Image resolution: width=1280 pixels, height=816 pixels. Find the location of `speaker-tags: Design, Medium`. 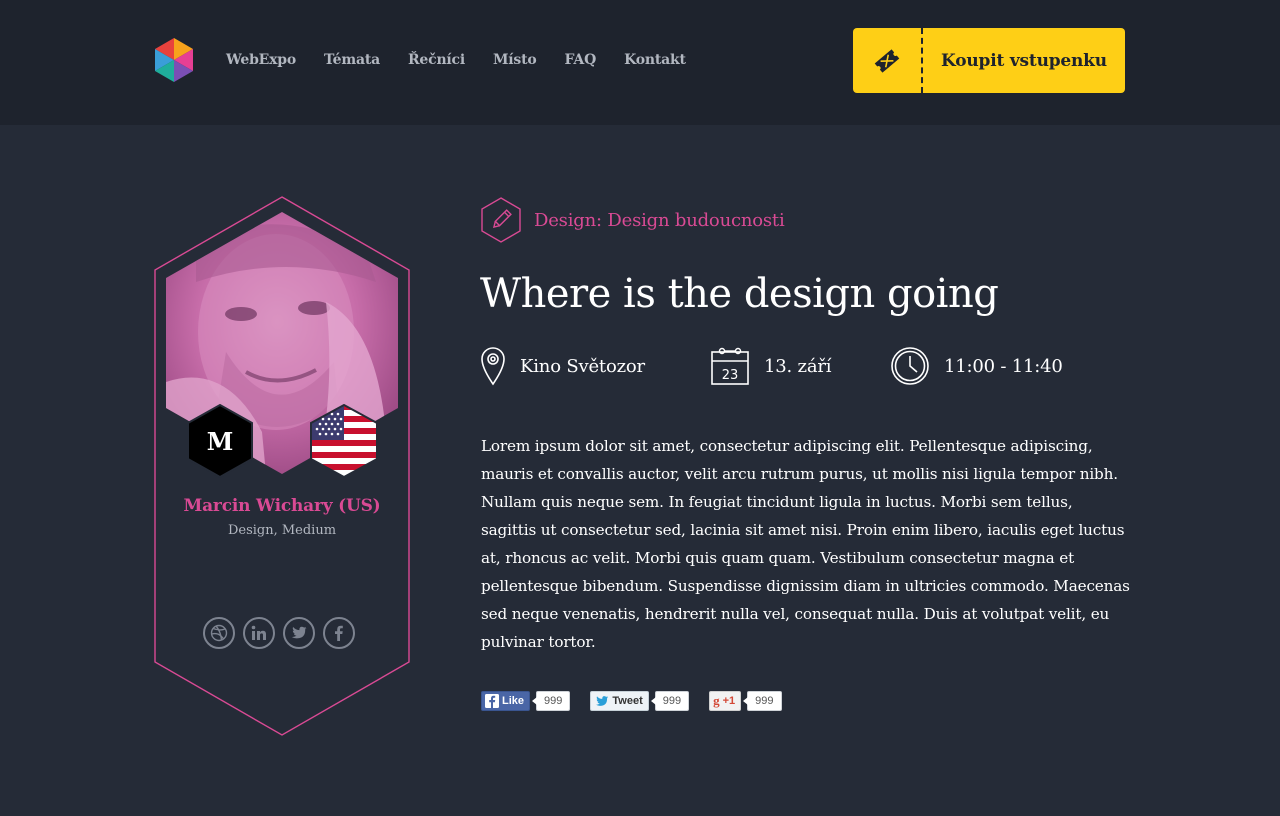

speaker-tags: Design, Medium is located at coordinates (282, 530).